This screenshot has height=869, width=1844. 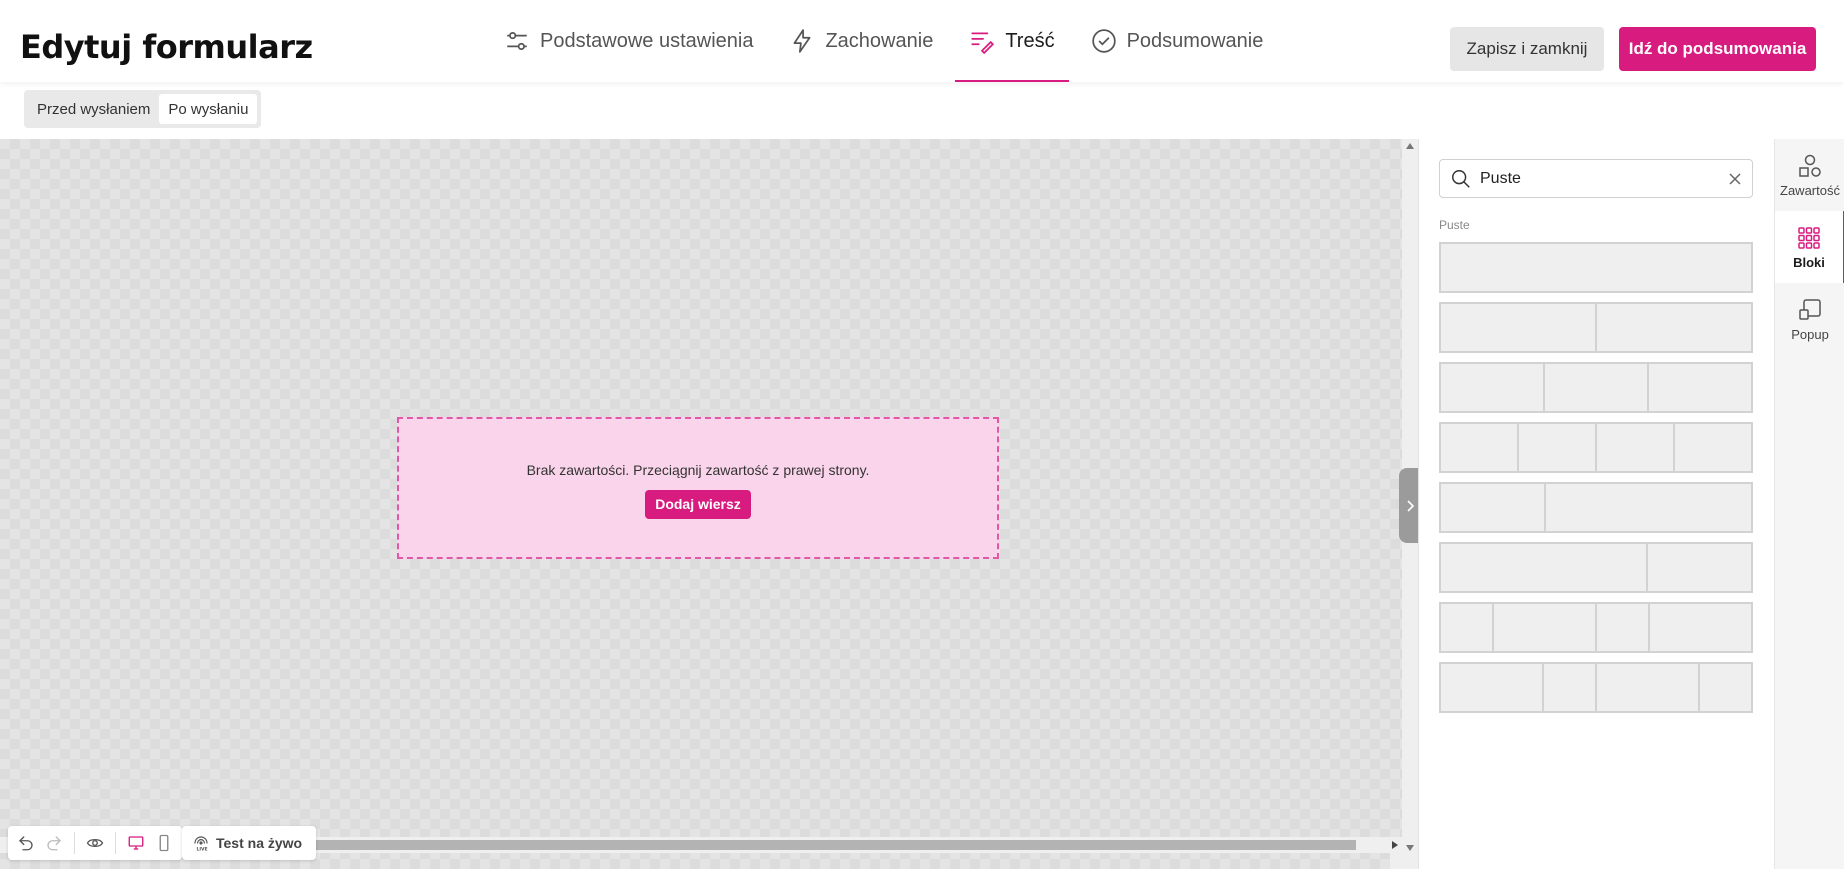 What do you see at coordinates (1809, 262) in the screenshot?
I see `side-tab-label: Bloki` at bounding box center [1809, 262].